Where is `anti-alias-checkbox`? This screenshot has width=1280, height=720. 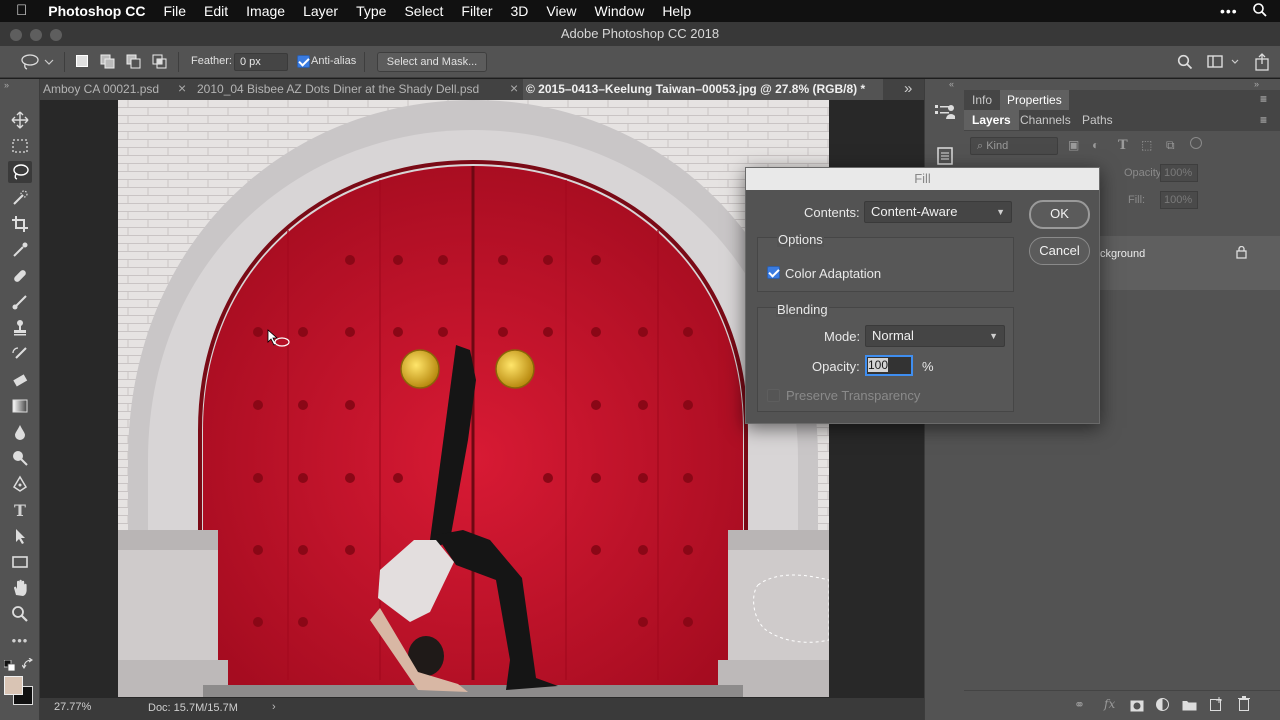 anti-alias-checkbox is located at coordinates (303, 61).